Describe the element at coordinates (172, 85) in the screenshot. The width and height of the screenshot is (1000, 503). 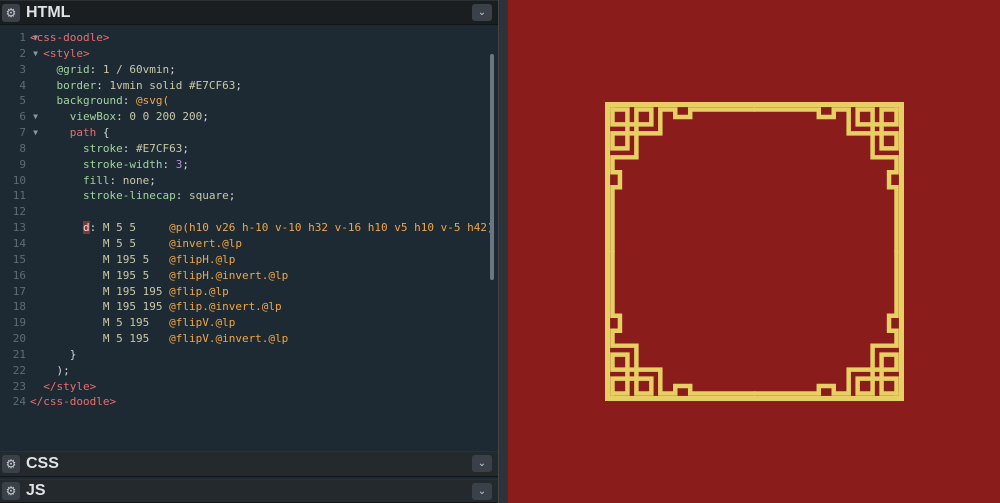
I see `code-token: 1vmin solid #E7CF63` at that location.